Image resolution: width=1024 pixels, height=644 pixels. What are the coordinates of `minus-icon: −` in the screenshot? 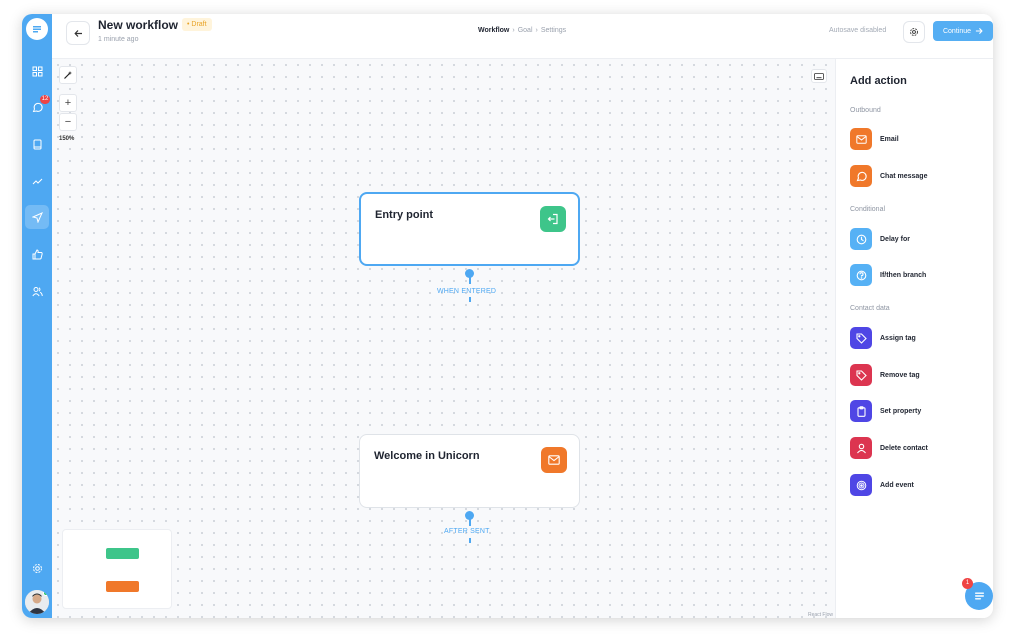 It's located at (68, 122).